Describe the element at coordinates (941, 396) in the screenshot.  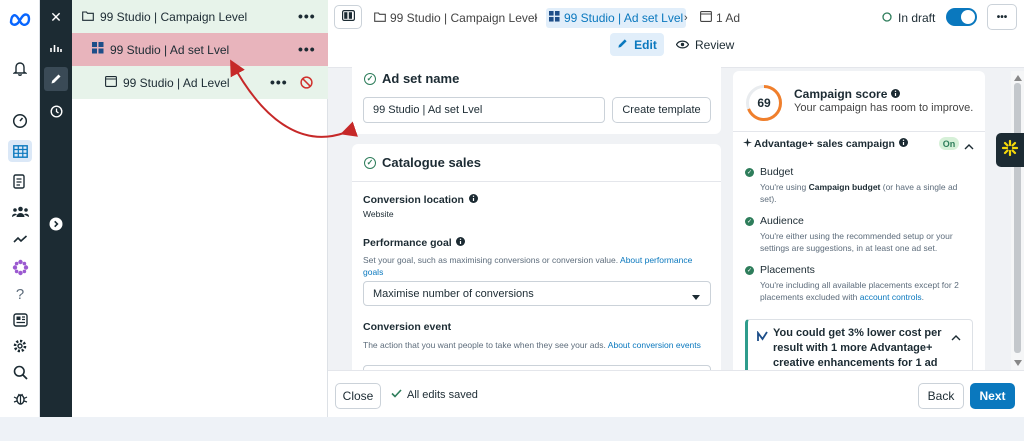
I see `back-button: Back` at that location.